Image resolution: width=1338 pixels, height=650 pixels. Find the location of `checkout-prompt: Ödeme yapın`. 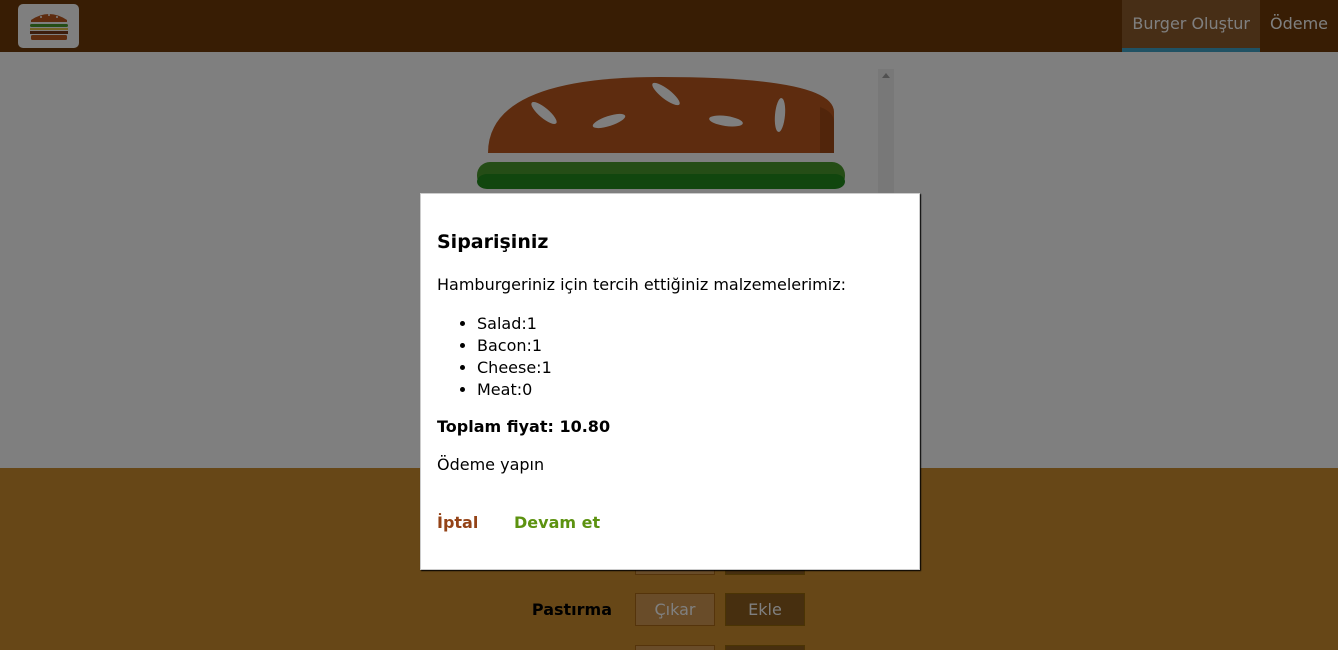

checkout-prompt: Ödeme yapın is located at coordinates (491, 464).